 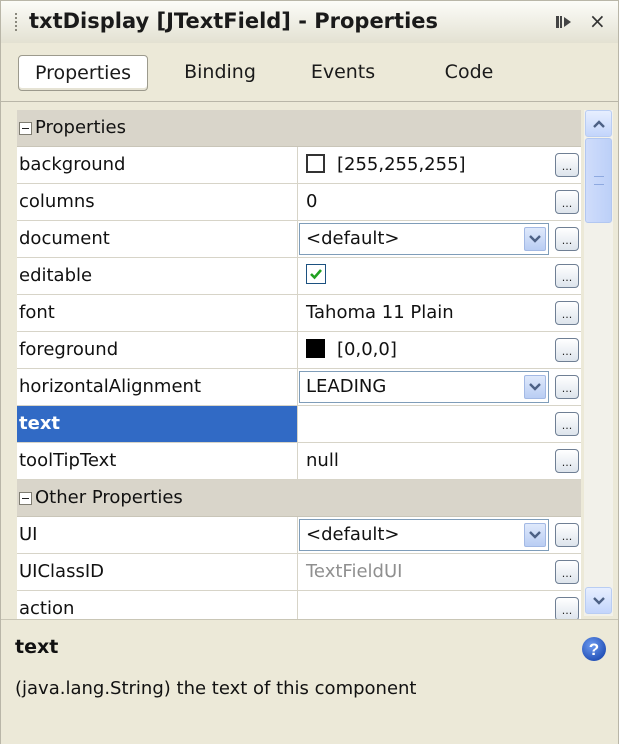 I want to click on ui-combo-box: <default>, so click(x=424, y=535).